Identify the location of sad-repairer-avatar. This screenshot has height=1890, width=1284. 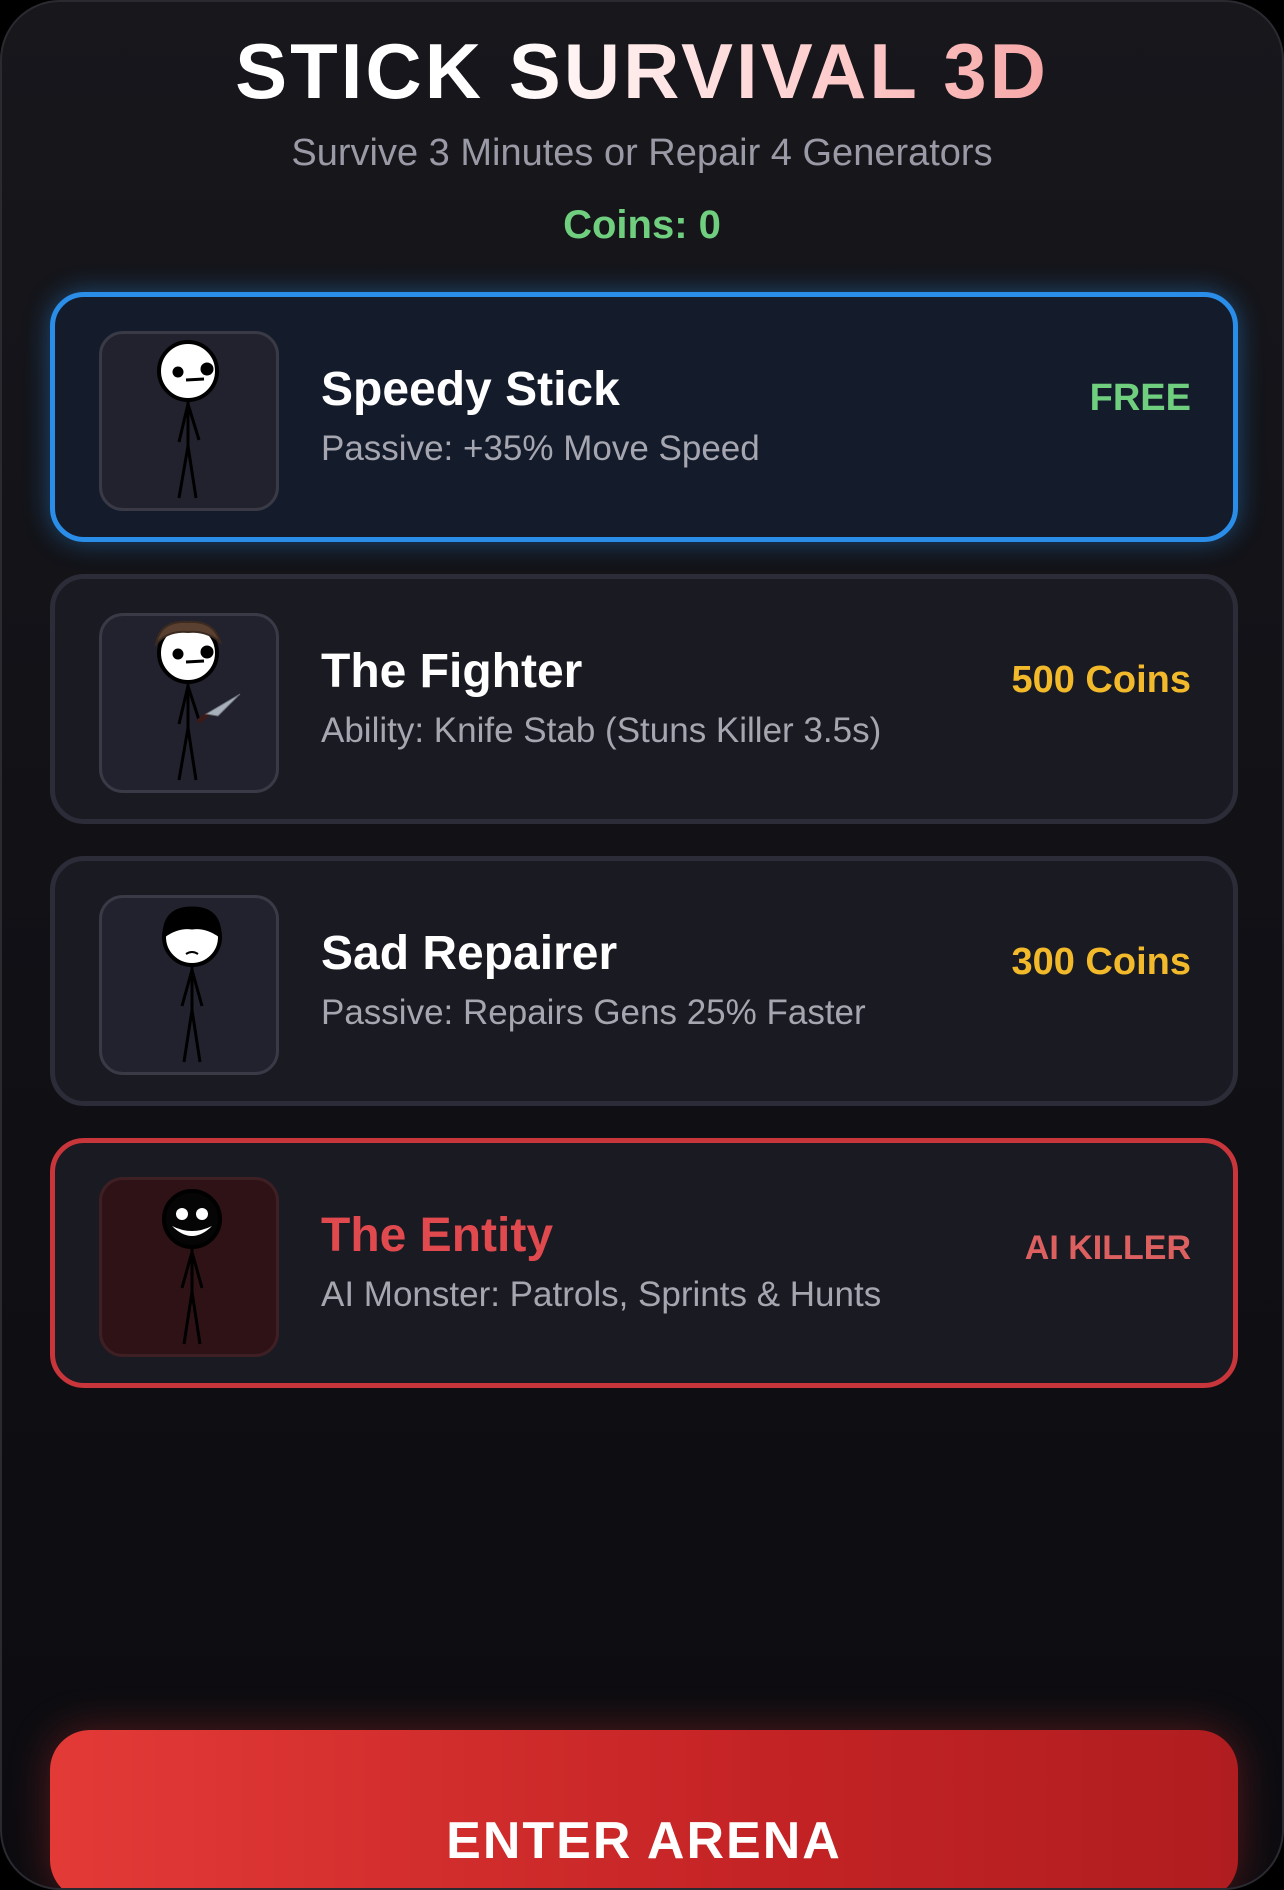
(189, 985).